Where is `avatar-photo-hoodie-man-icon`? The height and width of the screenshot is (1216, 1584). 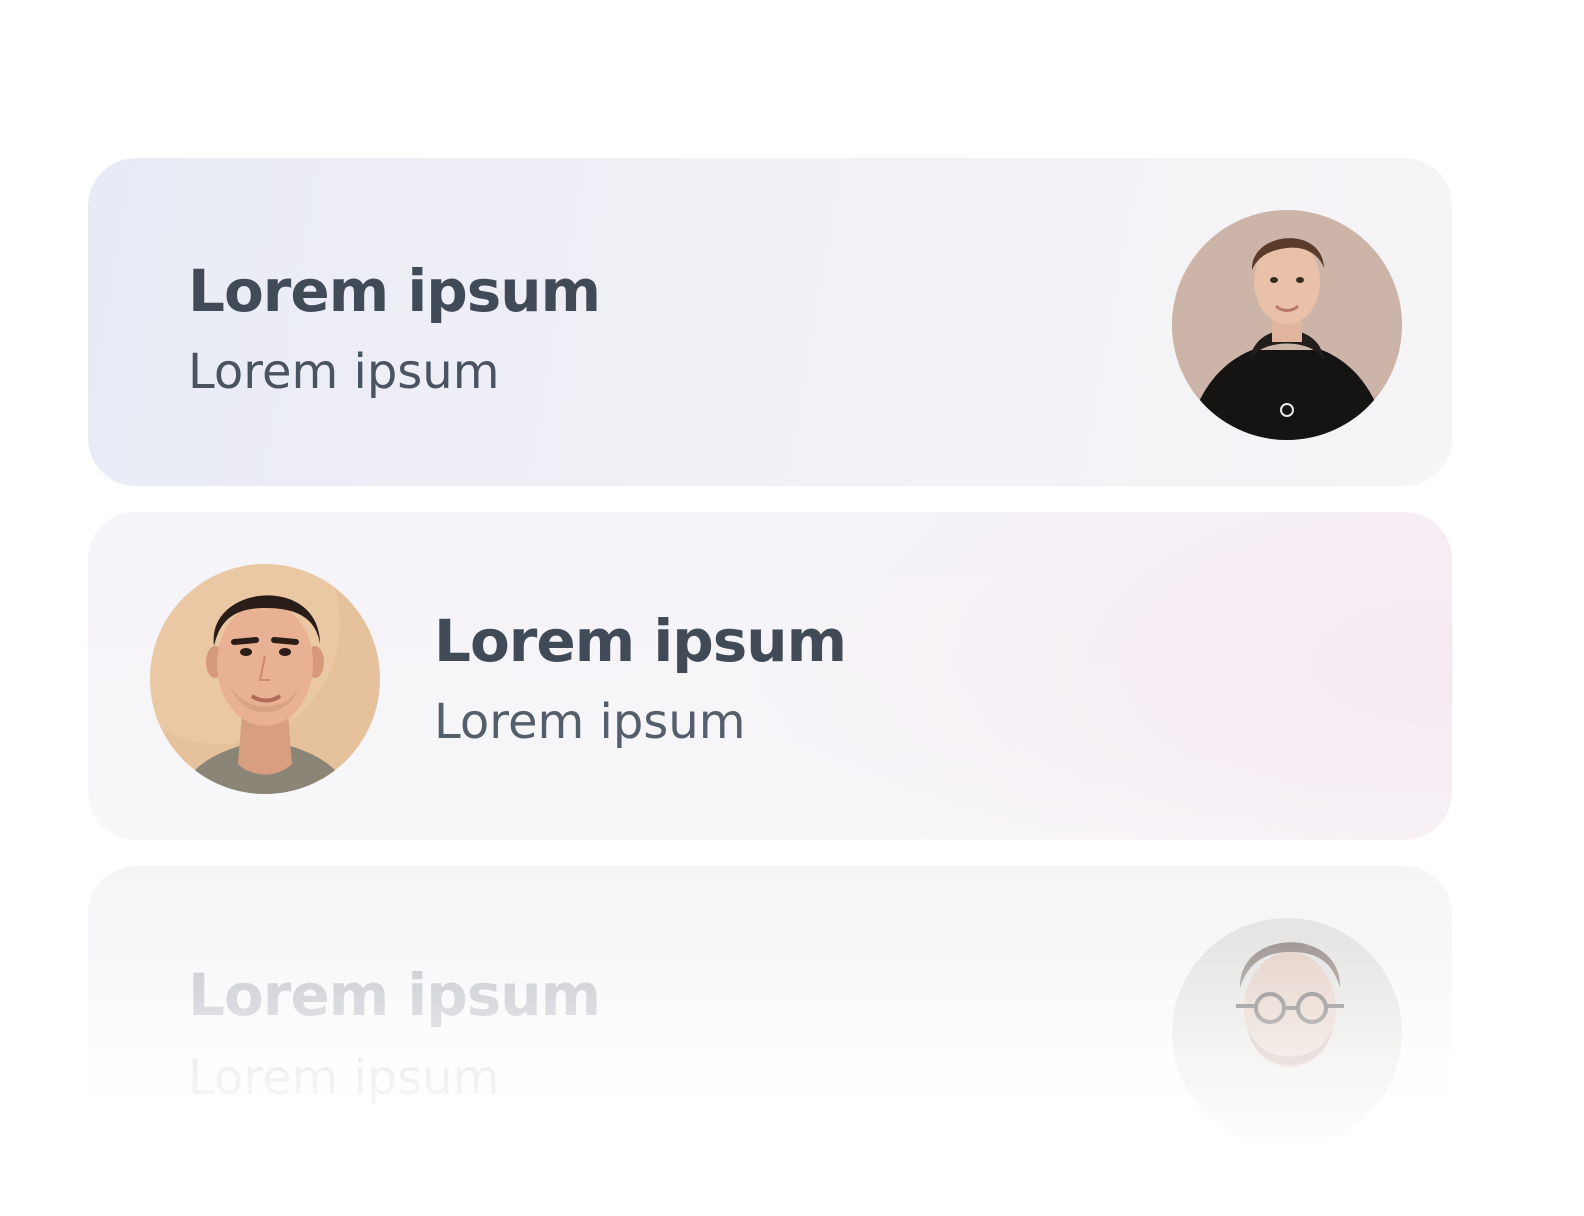 avatar-photo-hoodie-man-icon is located at coordinates (1287, 325).